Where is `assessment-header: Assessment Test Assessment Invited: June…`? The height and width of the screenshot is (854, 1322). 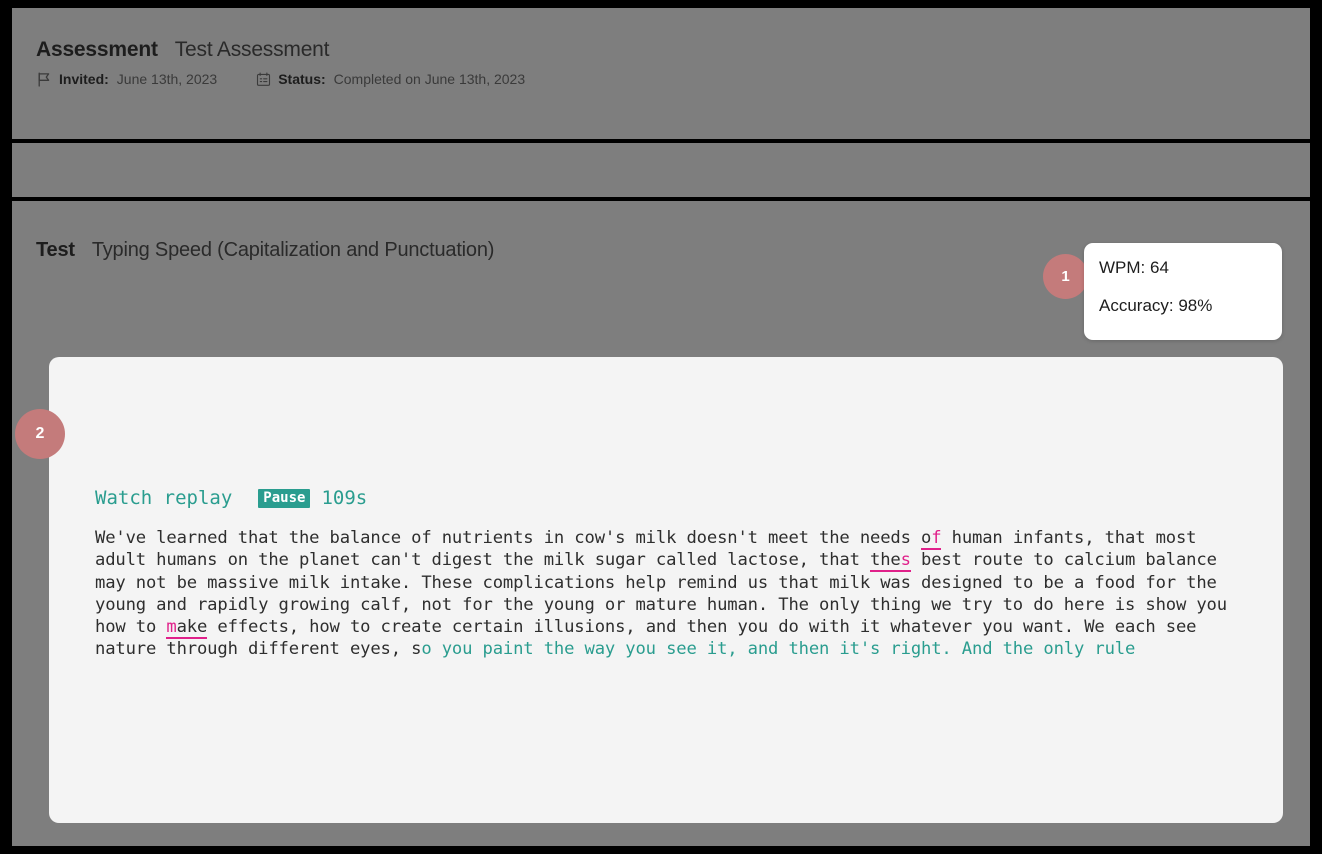
assessment-header: Assessment Test Assessment Invited: June… is located at coordinates (636, 62).